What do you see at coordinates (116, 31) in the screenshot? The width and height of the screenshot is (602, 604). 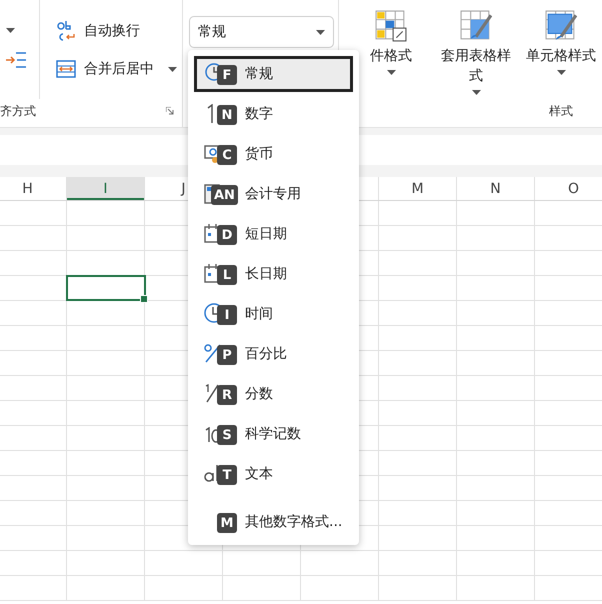 I see `wrap-text-button: 自动换行` at bounding box center [116, 31].